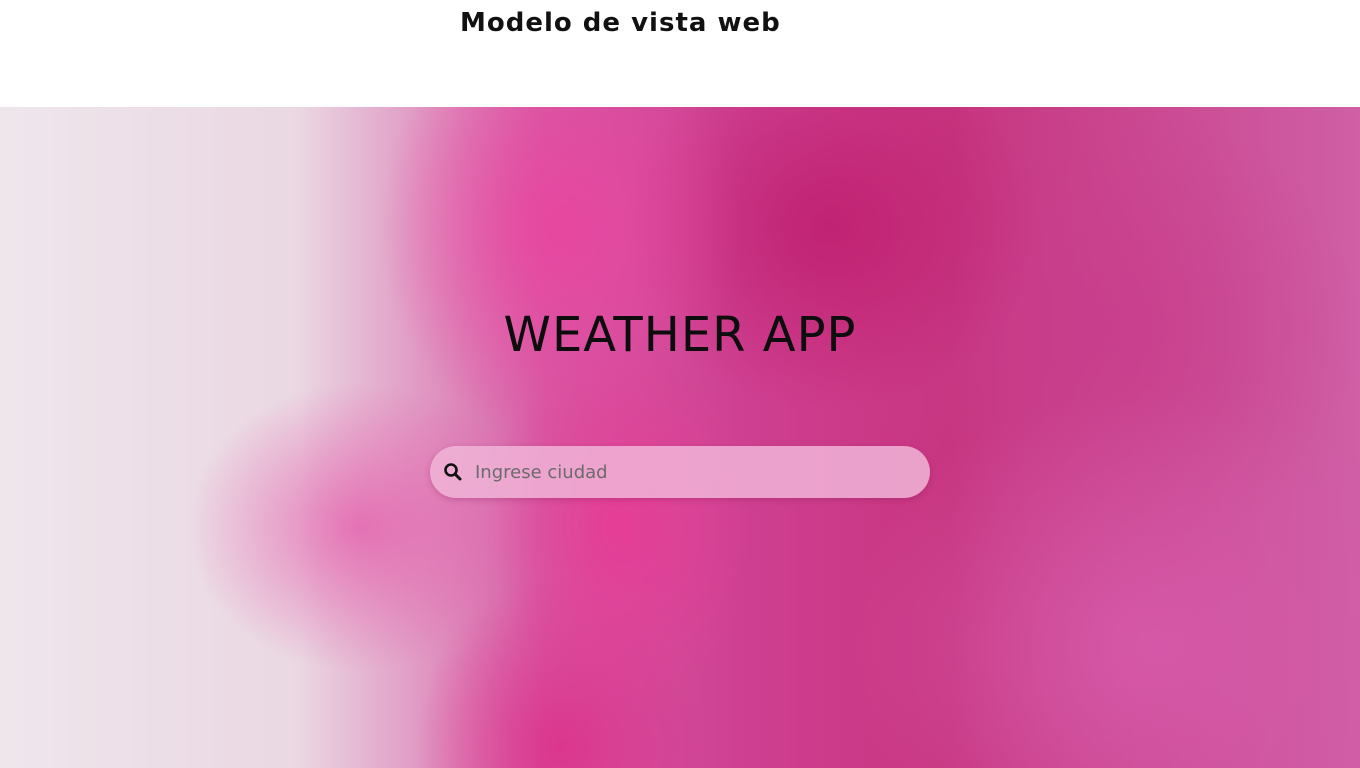  Describe the element at coordinates (453, 472) in the screenshot. I see `search-icon` at that location.